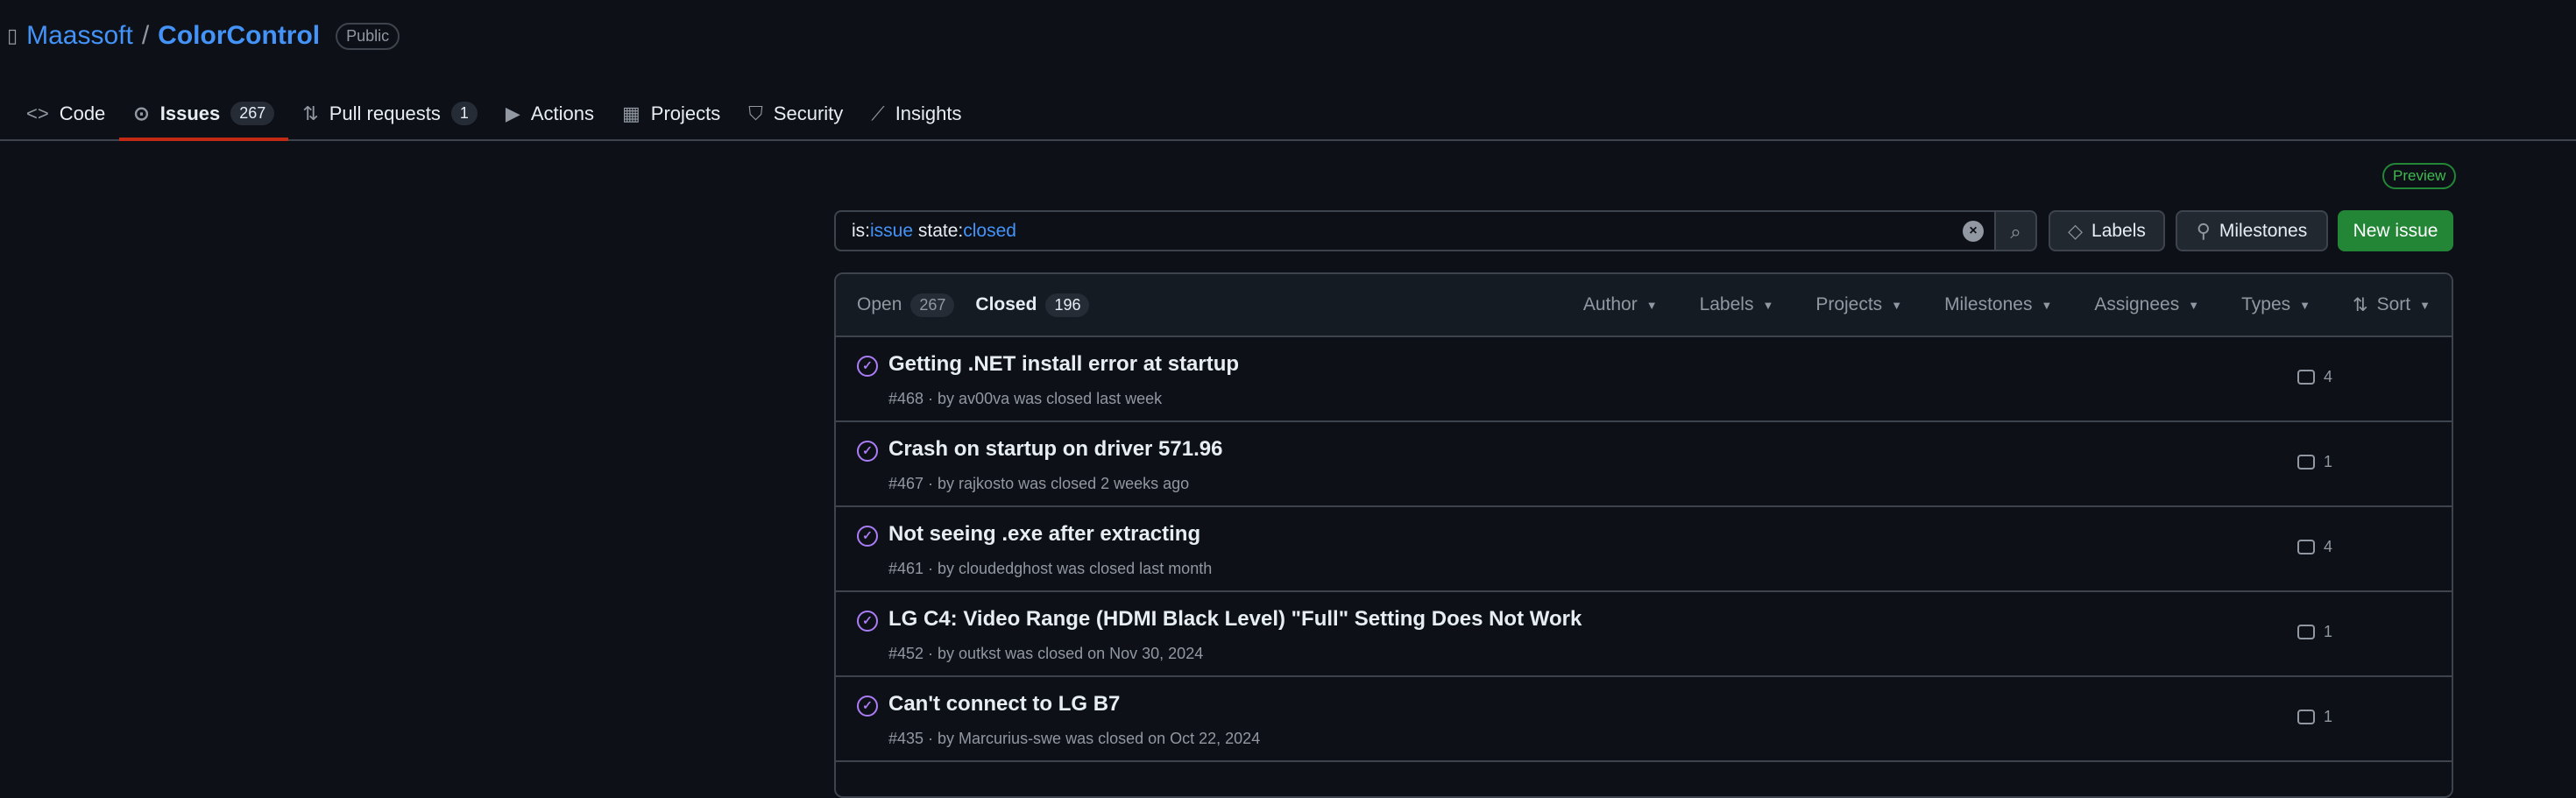 This screenshot has height=798, width=2576. Describe the element at coordinates (989, 230) in the screenshot. I see `query-value: closed` at that location.